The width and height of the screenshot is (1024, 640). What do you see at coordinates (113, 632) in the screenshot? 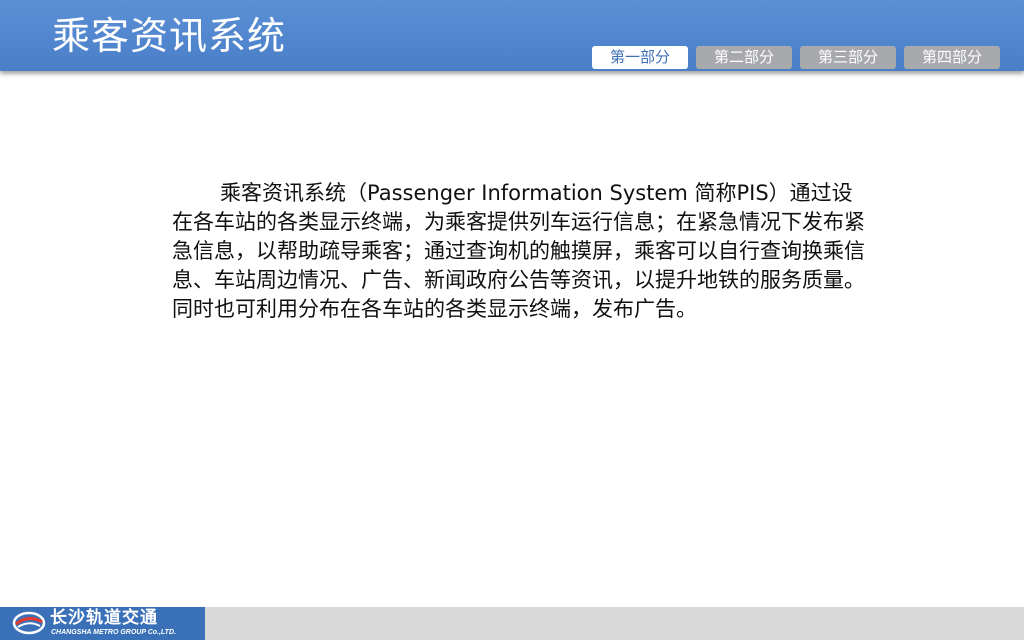
I see `logo-english-name: CHANGSHA METRO GROUP Co.,LTD.` at bounding box center [113, 632].